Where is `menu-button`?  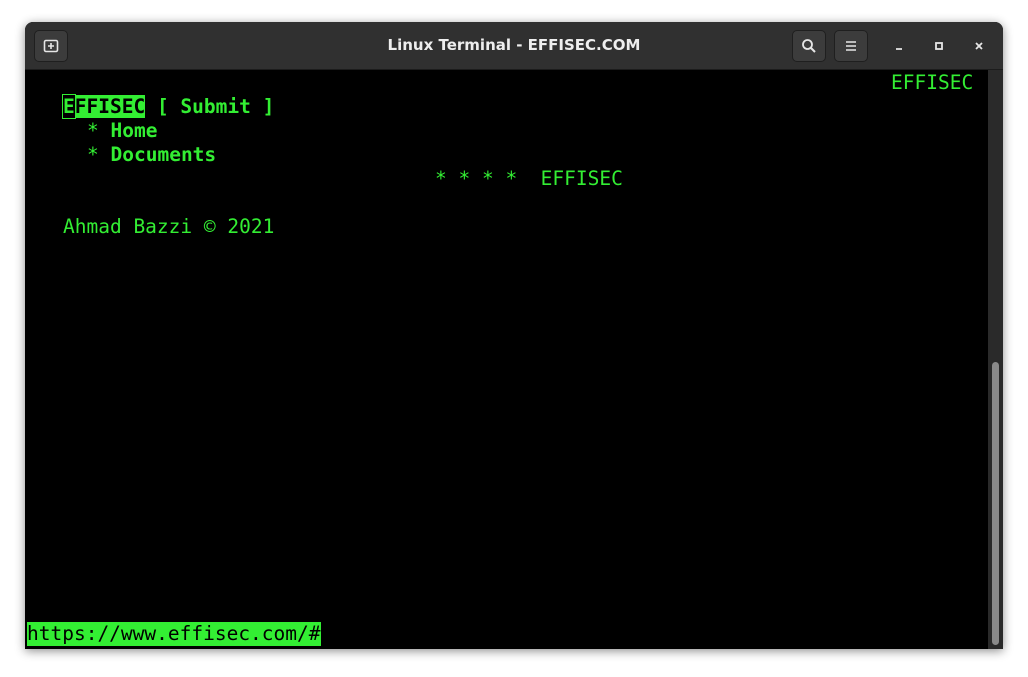 menu-button is located at coordinates (851, 46).